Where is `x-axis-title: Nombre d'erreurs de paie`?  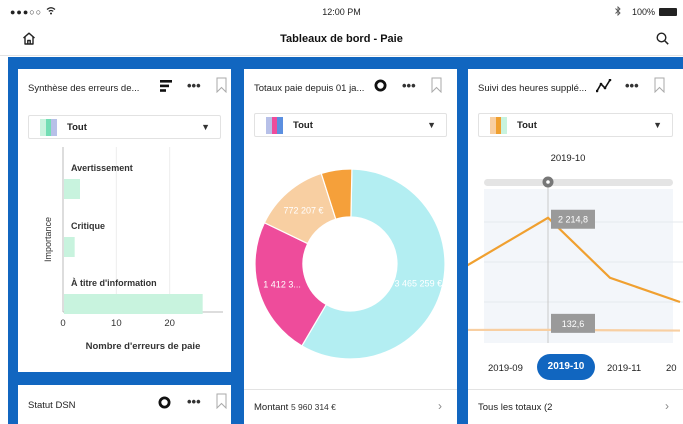
x-axis-title: Nombre d'erreurs de paie is located at coordinates (143, 346).